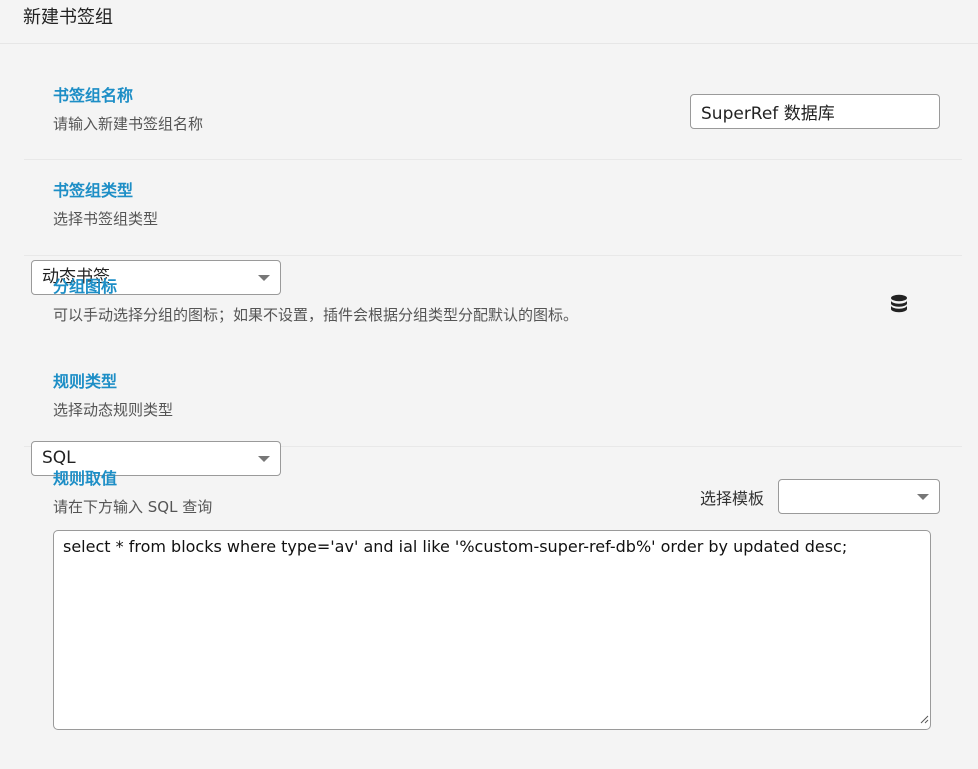 The height and width of the screenshot is (769, 978). What do you see at coordinates (489, 22) in the screenshot?
I see `dialog-header: 新建书签组` at bounding box center [489, 22].